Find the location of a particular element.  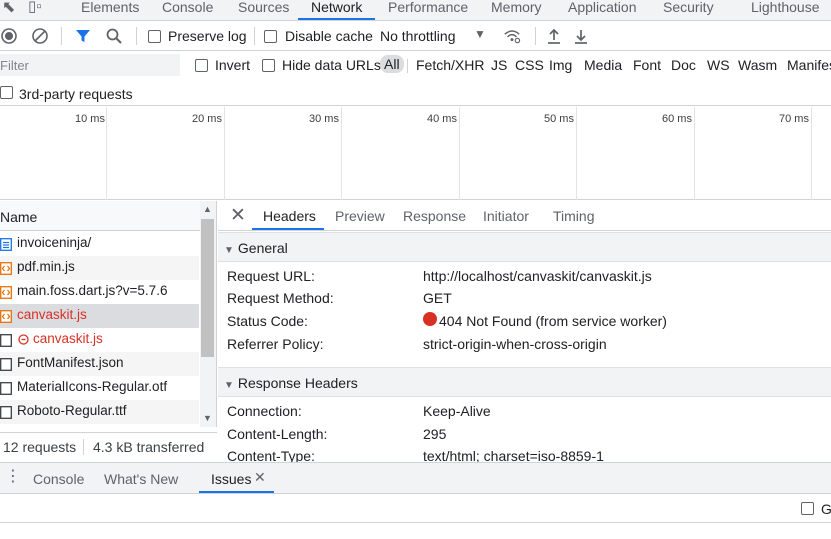

script-icon is located at coordinates (6, 268).